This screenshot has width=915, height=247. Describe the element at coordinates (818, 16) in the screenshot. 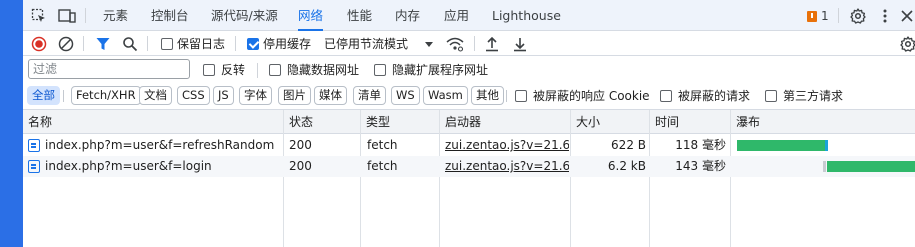

I see `issues-counter: 1` at that location.